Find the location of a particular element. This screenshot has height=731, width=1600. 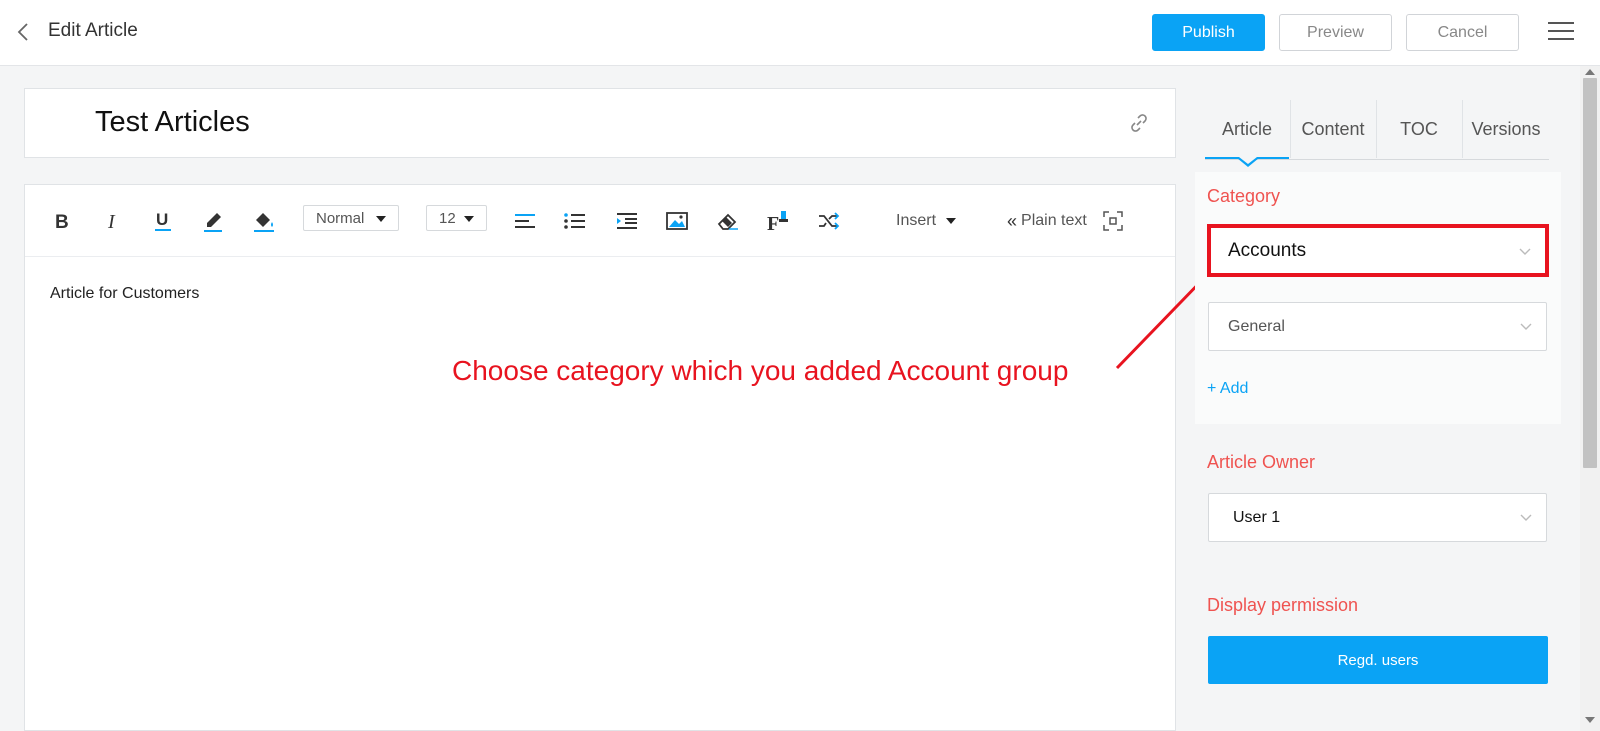

cancel-button: Cancel is located at coordinates (1462, 32).